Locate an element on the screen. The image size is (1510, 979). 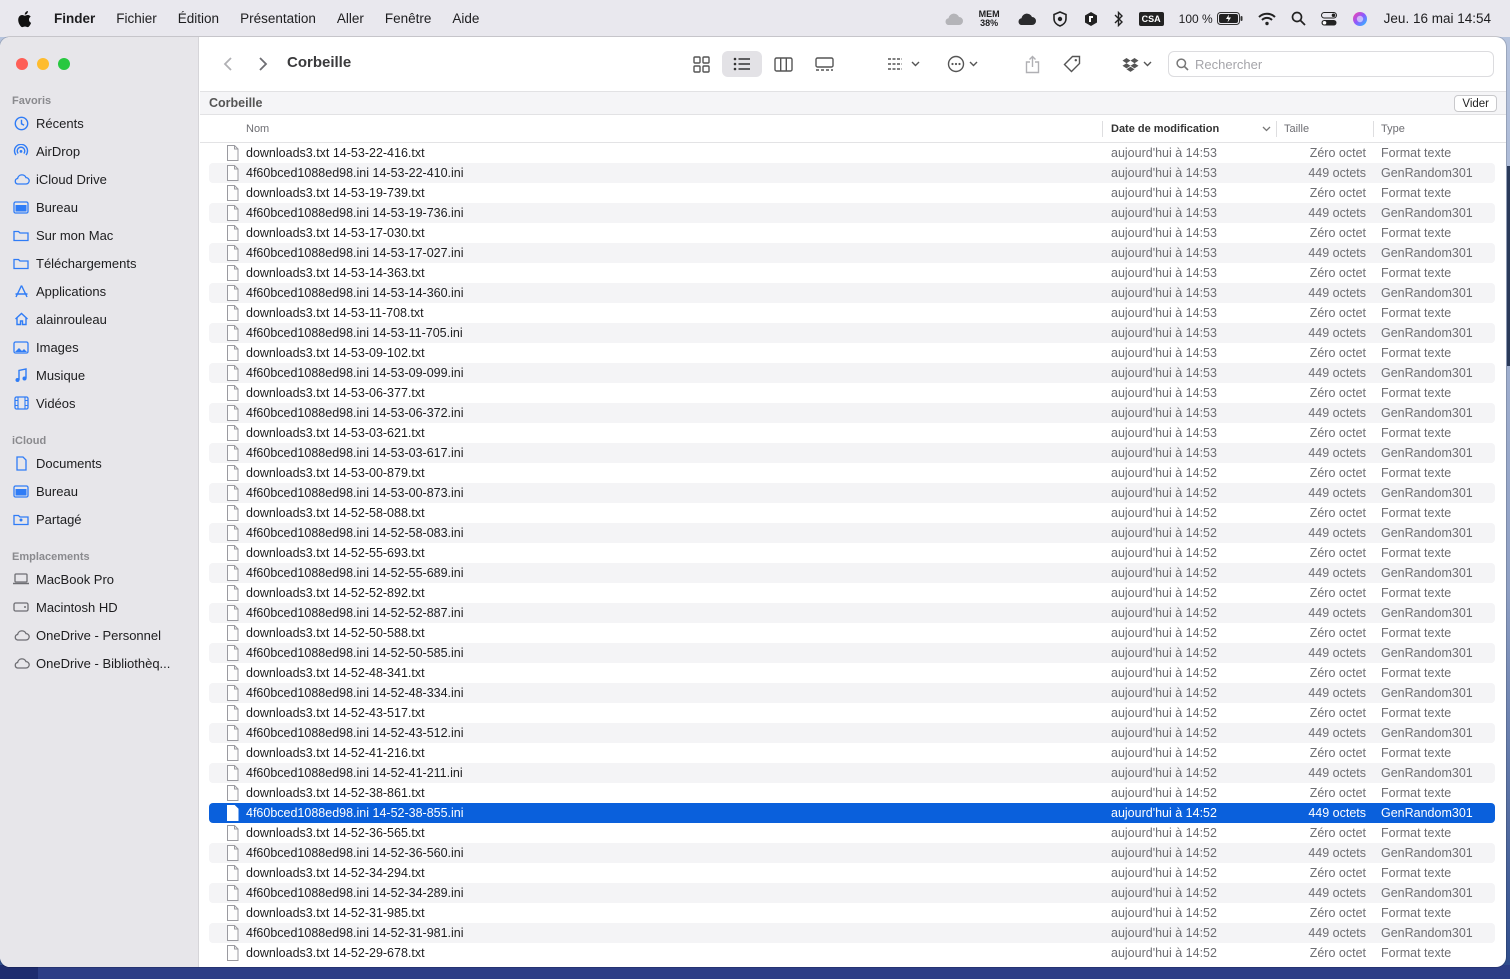
control-center-icon is located at coordinates (1328, 18).